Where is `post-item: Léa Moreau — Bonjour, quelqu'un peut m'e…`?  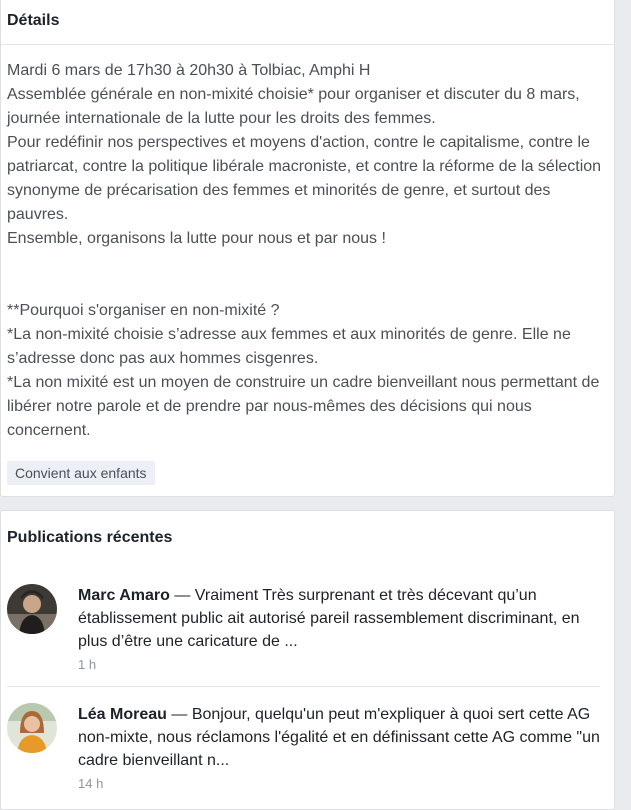
post-item: Léa Moreau — Bonjour, quelqu'un peut m'e… is located at coordinates (303, 743).